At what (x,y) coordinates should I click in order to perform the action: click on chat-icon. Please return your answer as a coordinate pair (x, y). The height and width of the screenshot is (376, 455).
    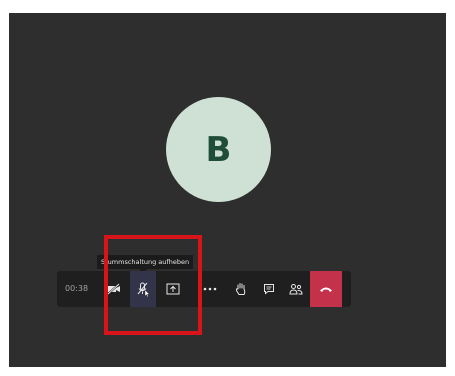
    Looking at the image, I should click on (269, 289).